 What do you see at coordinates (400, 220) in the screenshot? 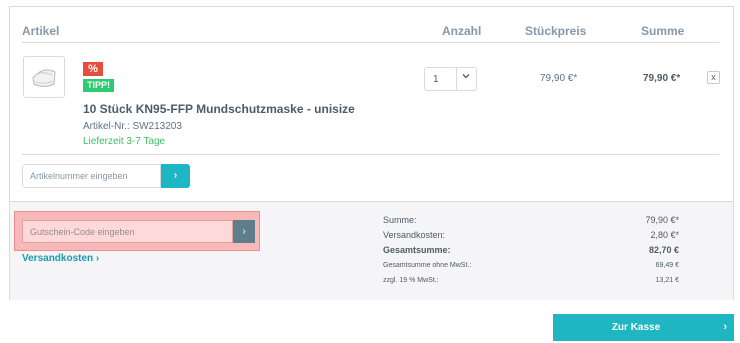
I see `summary-label-sum: Summe:` at bounding box center [400, 220].